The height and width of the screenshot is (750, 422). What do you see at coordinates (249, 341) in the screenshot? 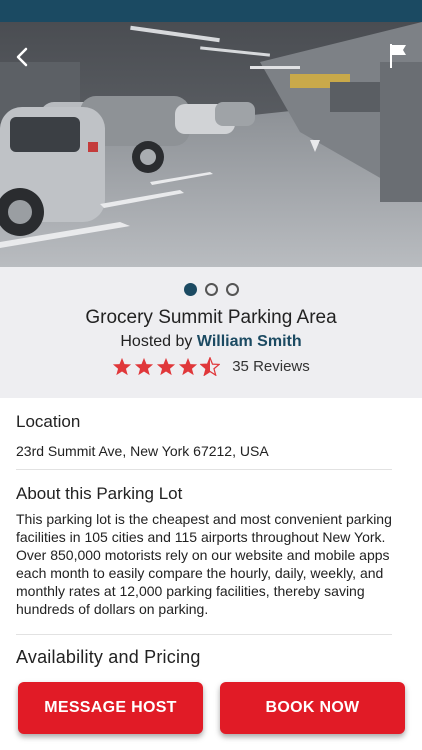
I see `host-name-link: William Smith` at bounding box center [249, 341].